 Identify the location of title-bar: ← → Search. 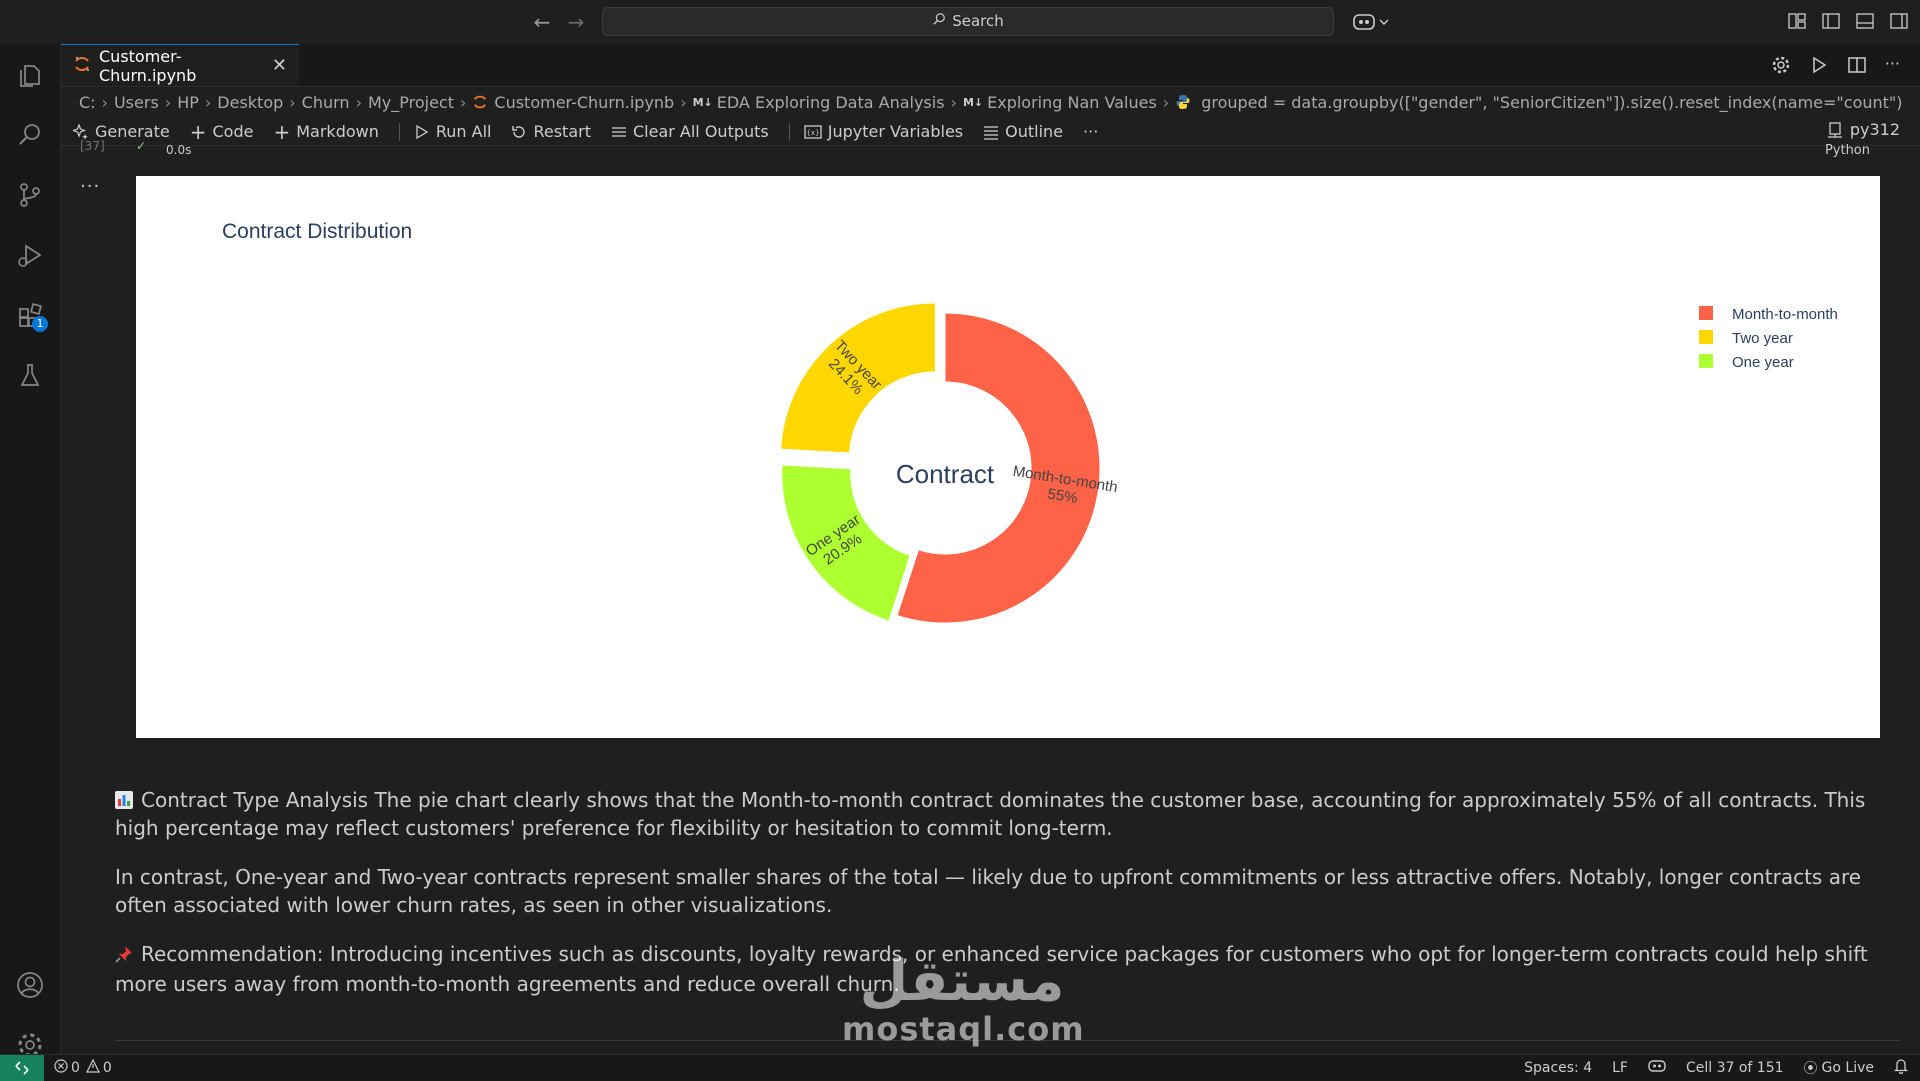
(960, 22).